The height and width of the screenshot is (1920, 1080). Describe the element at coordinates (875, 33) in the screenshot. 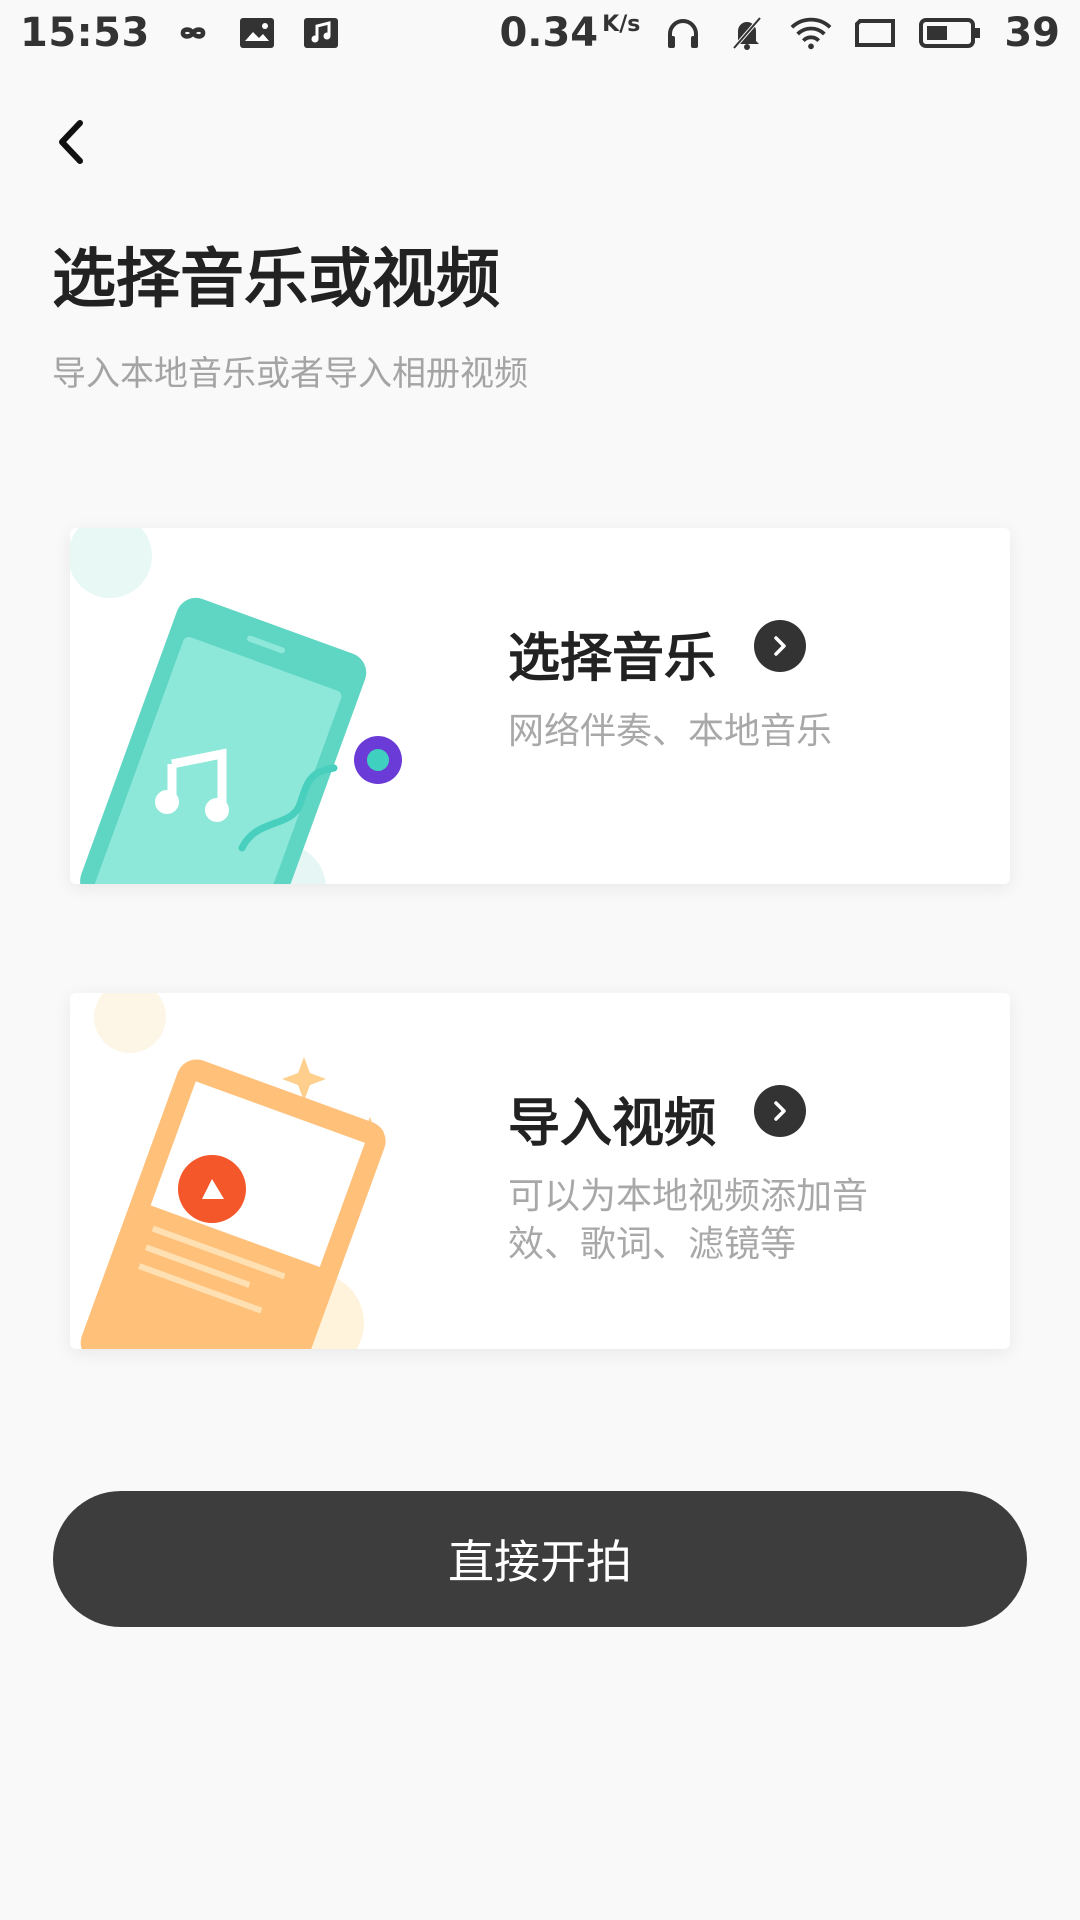

I see `screen-icon` at that location.